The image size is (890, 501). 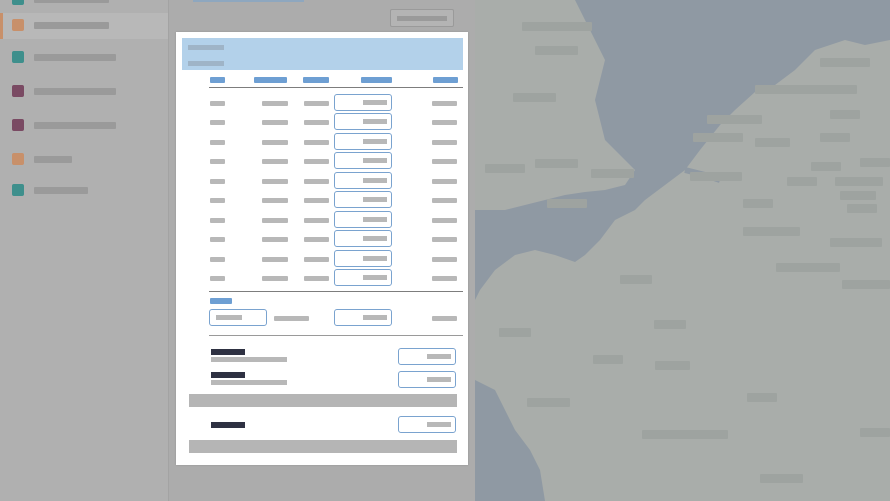 What do you see at coordinates (322, 54) in the screenshot?
I see `document-header` at bounding box center [322, 54].